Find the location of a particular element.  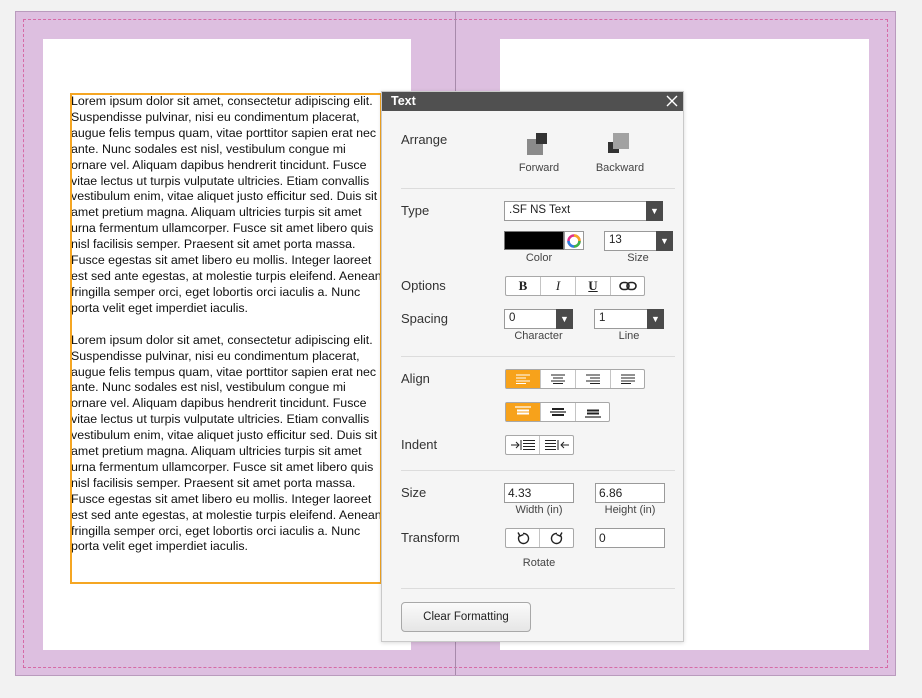

font-select: .SF NS Text ▼ is located at coordinates (583, 211).